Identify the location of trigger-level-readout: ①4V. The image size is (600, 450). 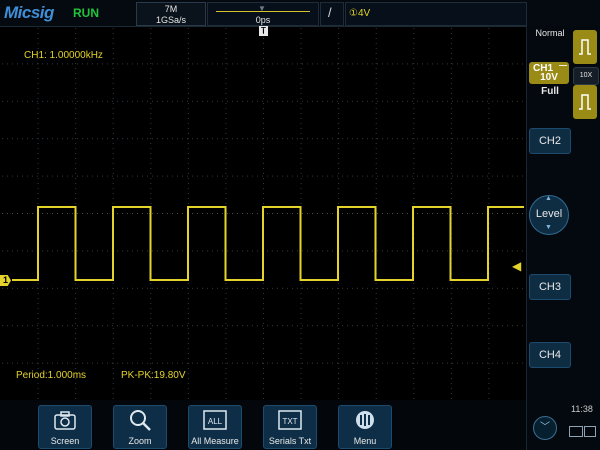
(360, 13).